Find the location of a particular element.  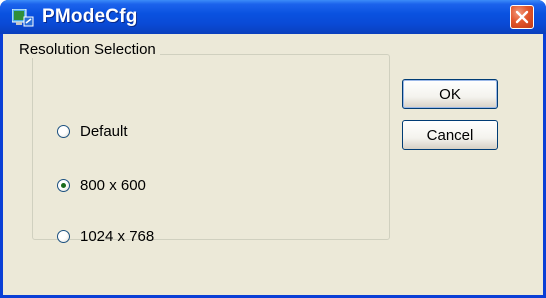

radio-label: Default is located at coordinates (104, 131).